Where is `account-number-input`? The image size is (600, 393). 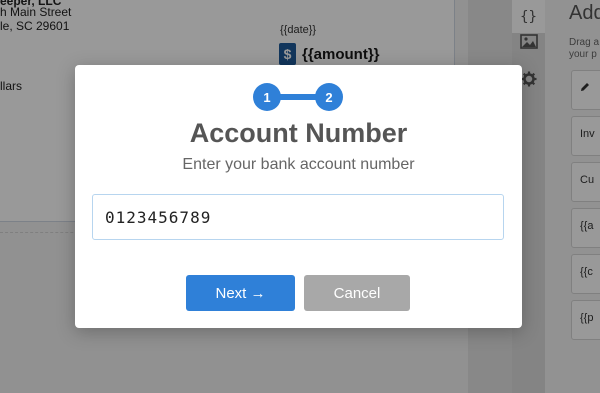
account-number-input is located at coordinates (298, 217).